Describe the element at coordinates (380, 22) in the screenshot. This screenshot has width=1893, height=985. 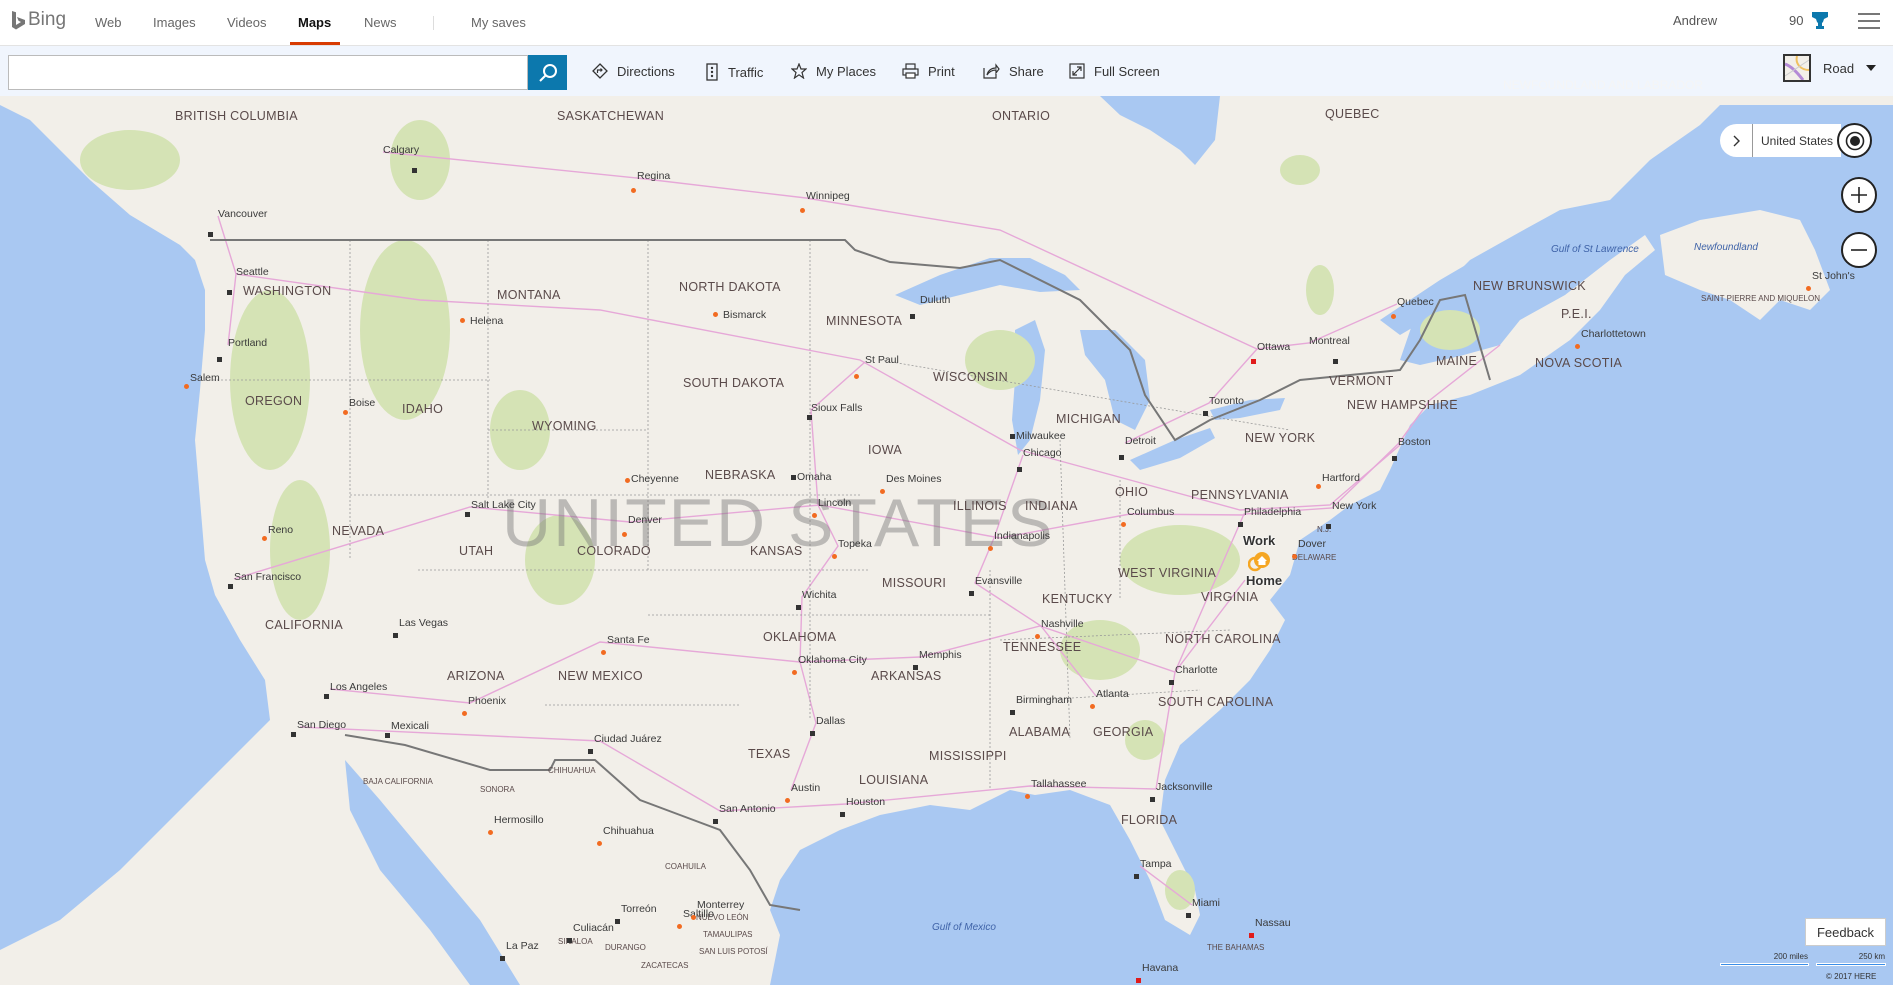
I see `nav-news: News` at that location.